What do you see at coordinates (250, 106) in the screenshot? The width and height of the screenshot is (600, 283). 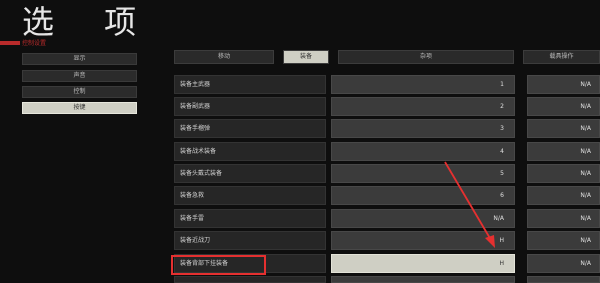 I see `row-label: 装备副武器` at bounding box center [250, 106].